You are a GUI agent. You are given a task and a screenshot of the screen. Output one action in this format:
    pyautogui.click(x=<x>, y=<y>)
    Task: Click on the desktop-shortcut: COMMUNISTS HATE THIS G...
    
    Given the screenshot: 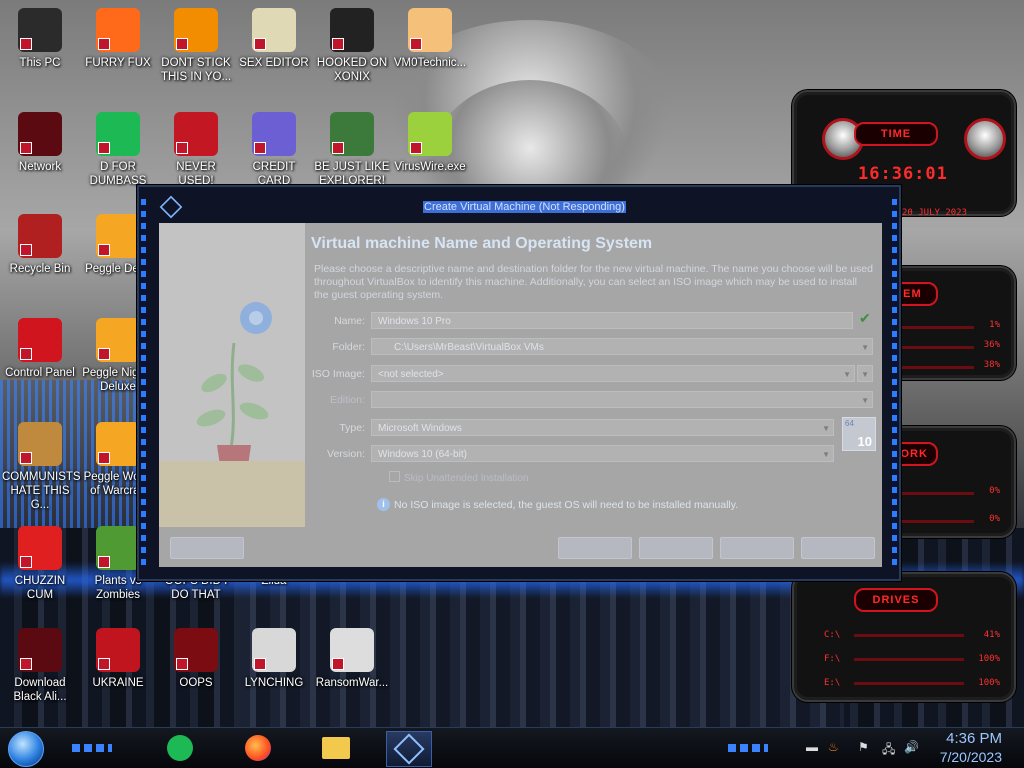 What is the action you would take?
    pyautogui.click(x=41, y=467)
    